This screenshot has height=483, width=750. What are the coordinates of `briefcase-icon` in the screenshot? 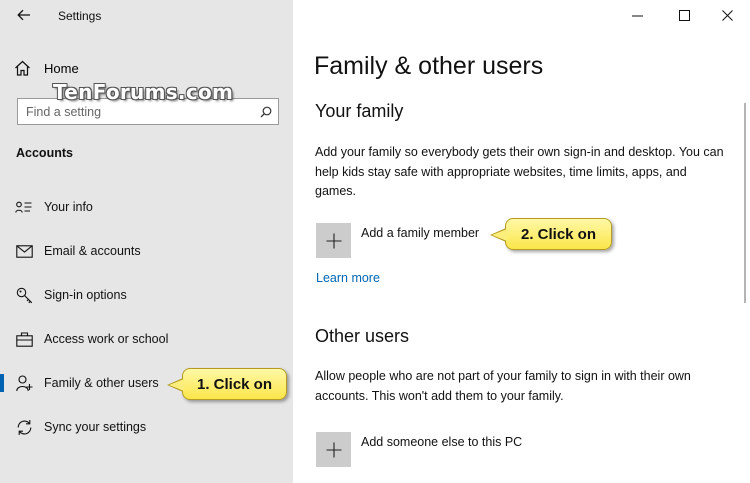 It's located at (24, 339).